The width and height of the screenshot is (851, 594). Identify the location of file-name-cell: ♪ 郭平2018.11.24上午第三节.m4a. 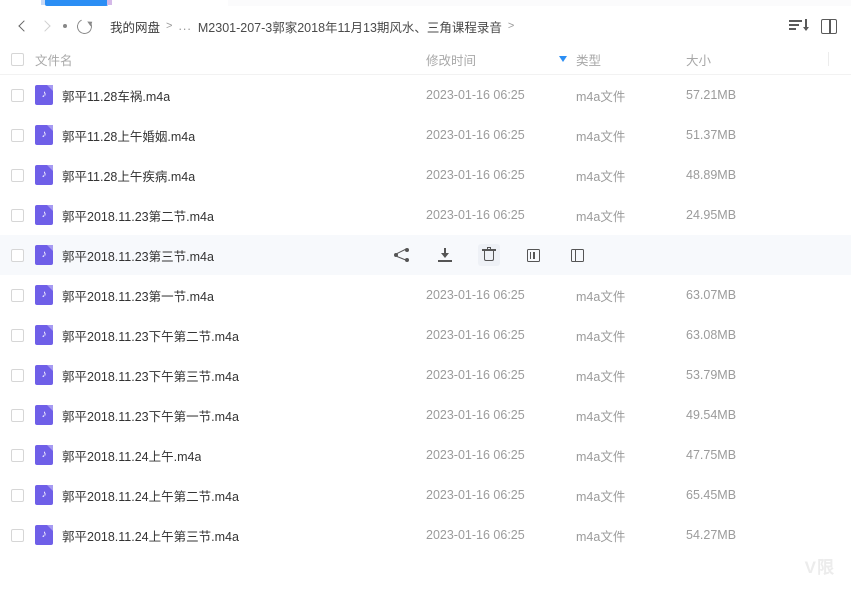
(230, 535).